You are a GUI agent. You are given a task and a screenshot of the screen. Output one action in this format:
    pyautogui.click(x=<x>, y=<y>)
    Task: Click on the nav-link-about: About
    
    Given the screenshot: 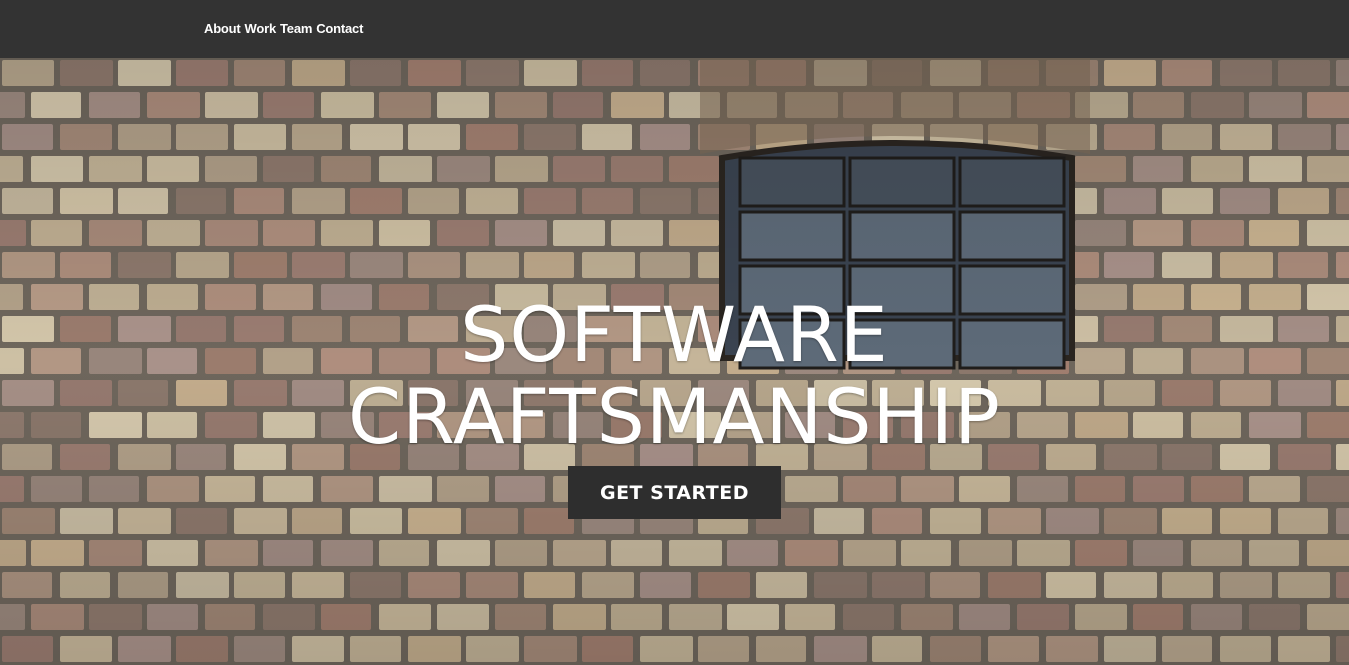 What is the action you would take?
    pyautogui.click(x=222, y=30)
    